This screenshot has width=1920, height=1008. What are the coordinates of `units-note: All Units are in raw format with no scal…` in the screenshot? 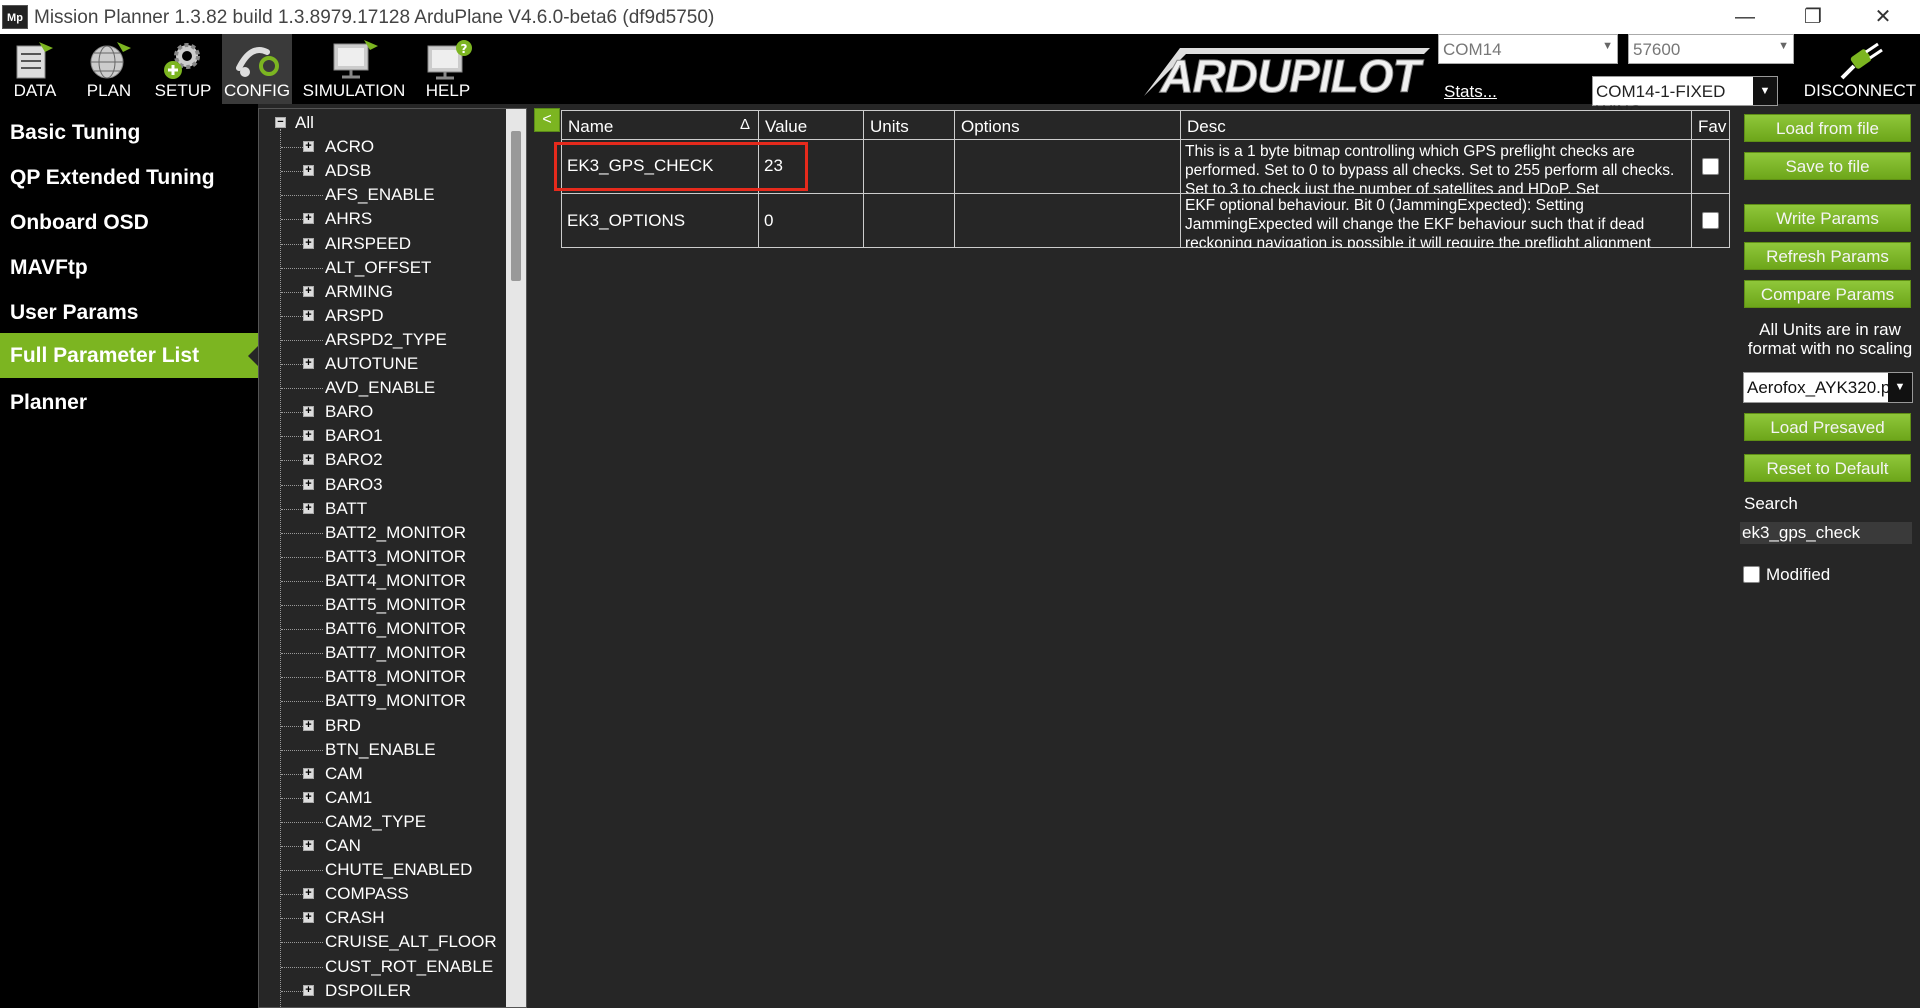 It's located at (1830, 339).